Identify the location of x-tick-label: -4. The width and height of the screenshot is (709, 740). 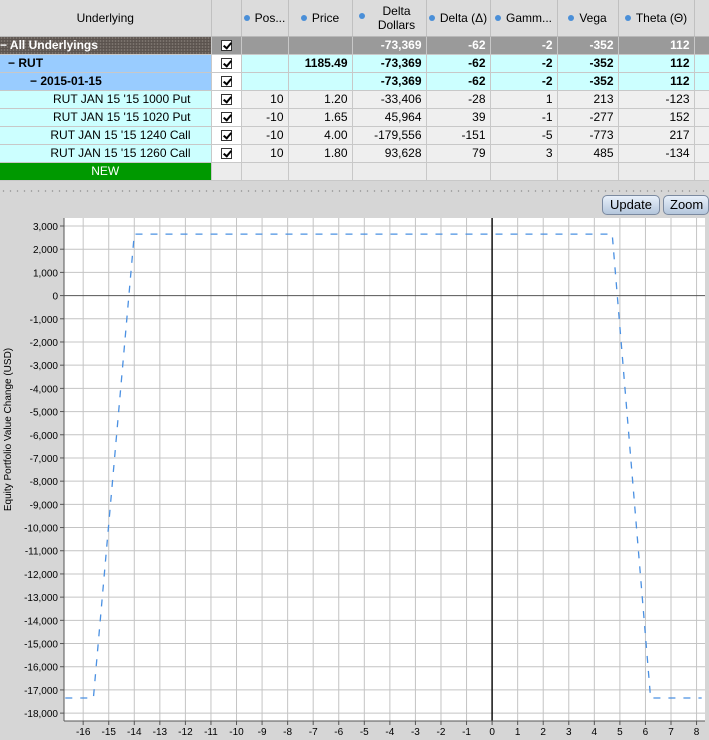
(389, 732).